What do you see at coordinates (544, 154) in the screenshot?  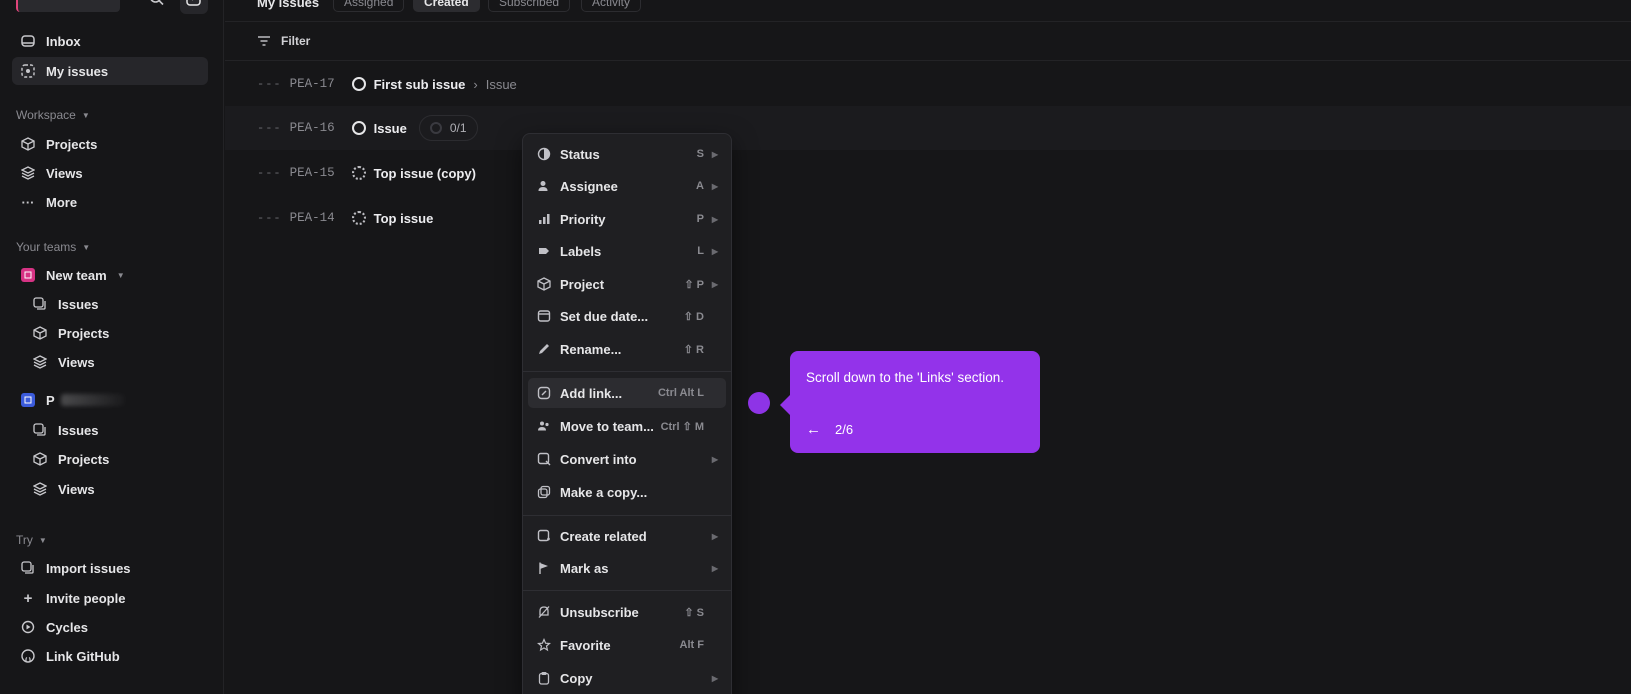 I see `status-icon` at bounding box center [544, 154].